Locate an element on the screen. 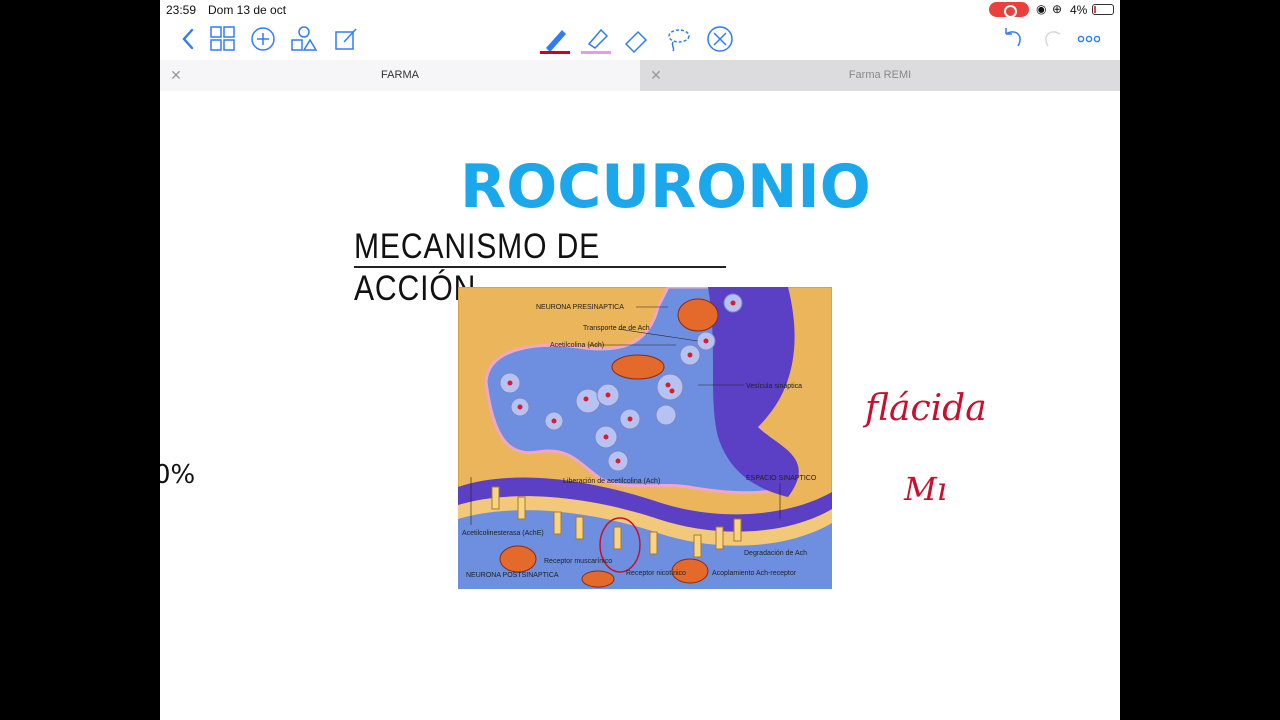 Image resolution: width=1280 pixels, height=720 pixels. battery-icon is located at coordinates (1103, 9).